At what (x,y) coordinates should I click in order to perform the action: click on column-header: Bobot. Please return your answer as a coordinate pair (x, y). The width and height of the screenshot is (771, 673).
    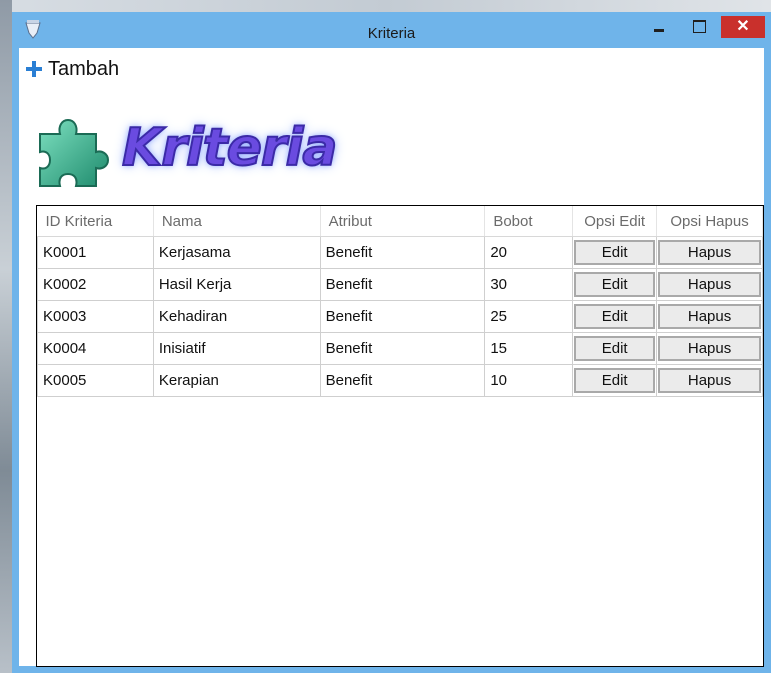
    Looking at the image, I should click on (529, 221).